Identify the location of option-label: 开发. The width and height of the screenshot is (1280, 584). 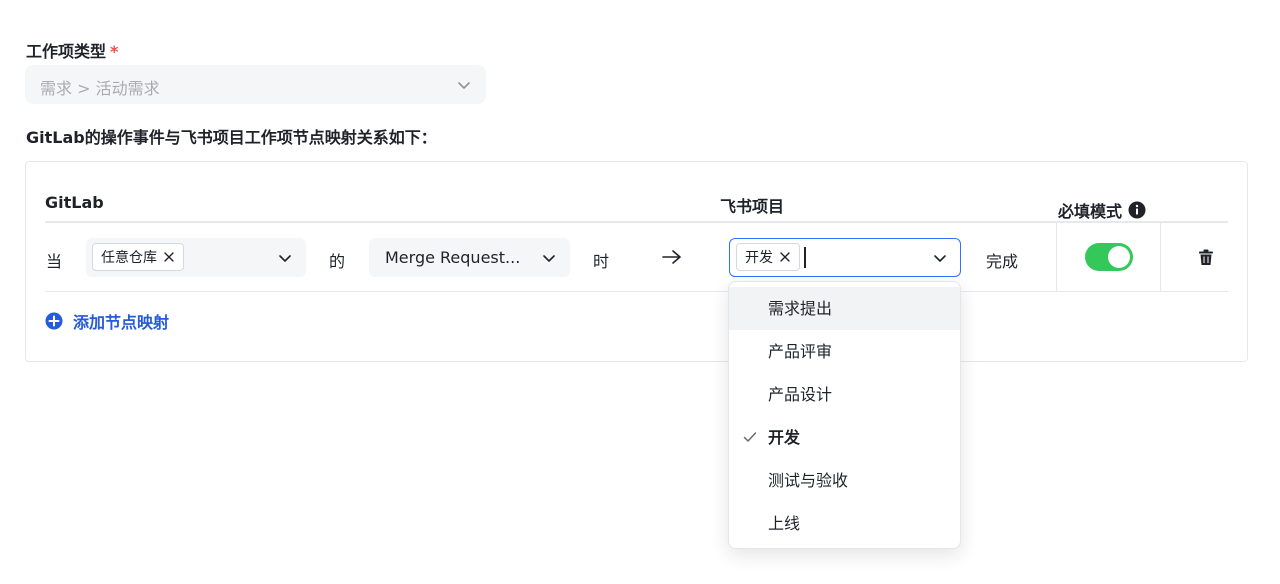
(784, 437).